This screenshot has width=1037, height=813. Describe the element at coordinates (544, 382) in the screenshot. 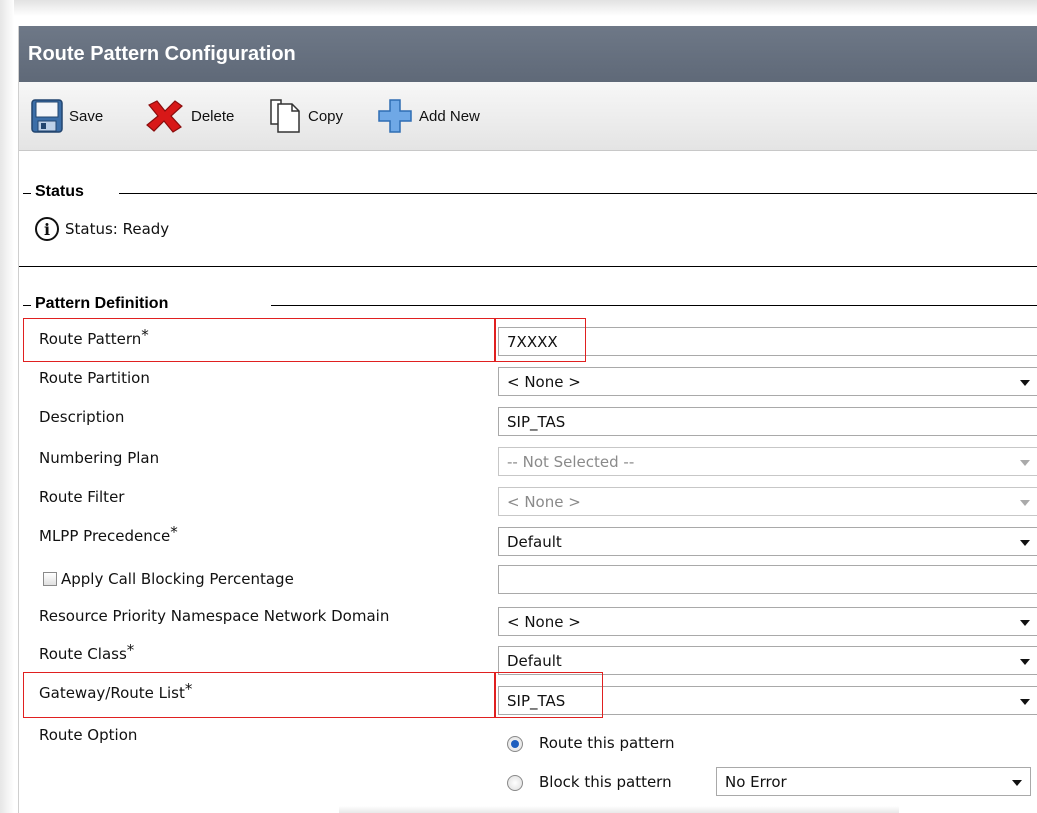

I see `route-partition-value: < None >` at that location.